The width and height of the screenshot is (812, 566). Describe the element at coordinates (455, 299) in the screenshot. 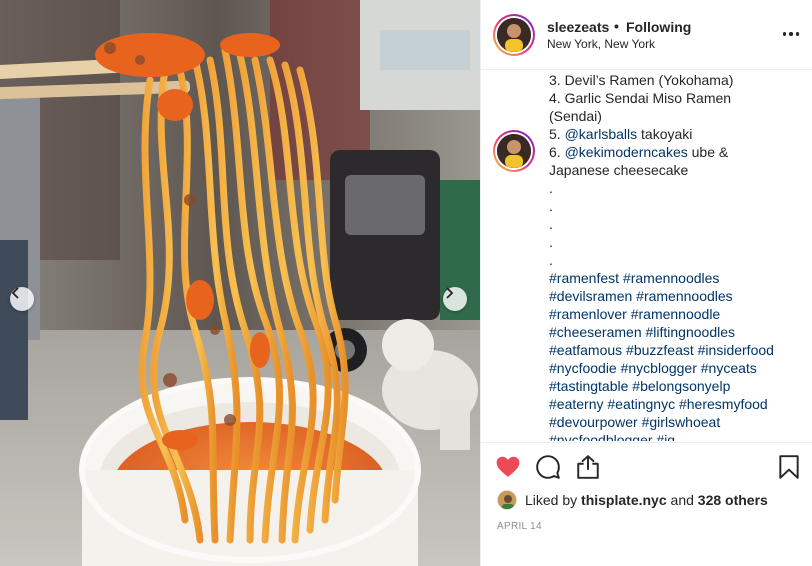

I see `carousel-next-button` at that location.